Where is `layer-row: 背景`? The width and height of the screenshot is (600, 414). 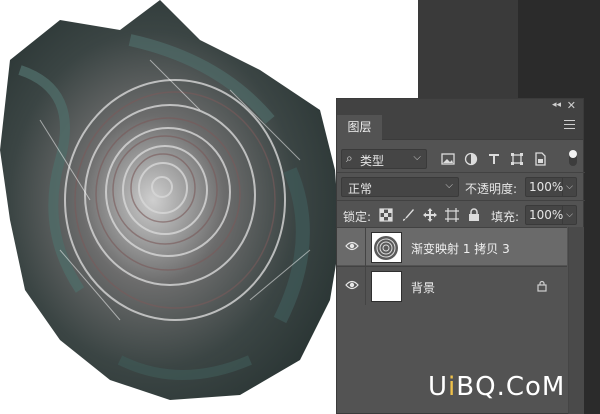 layer-row: 背景 is located at coordinates (452, 285).